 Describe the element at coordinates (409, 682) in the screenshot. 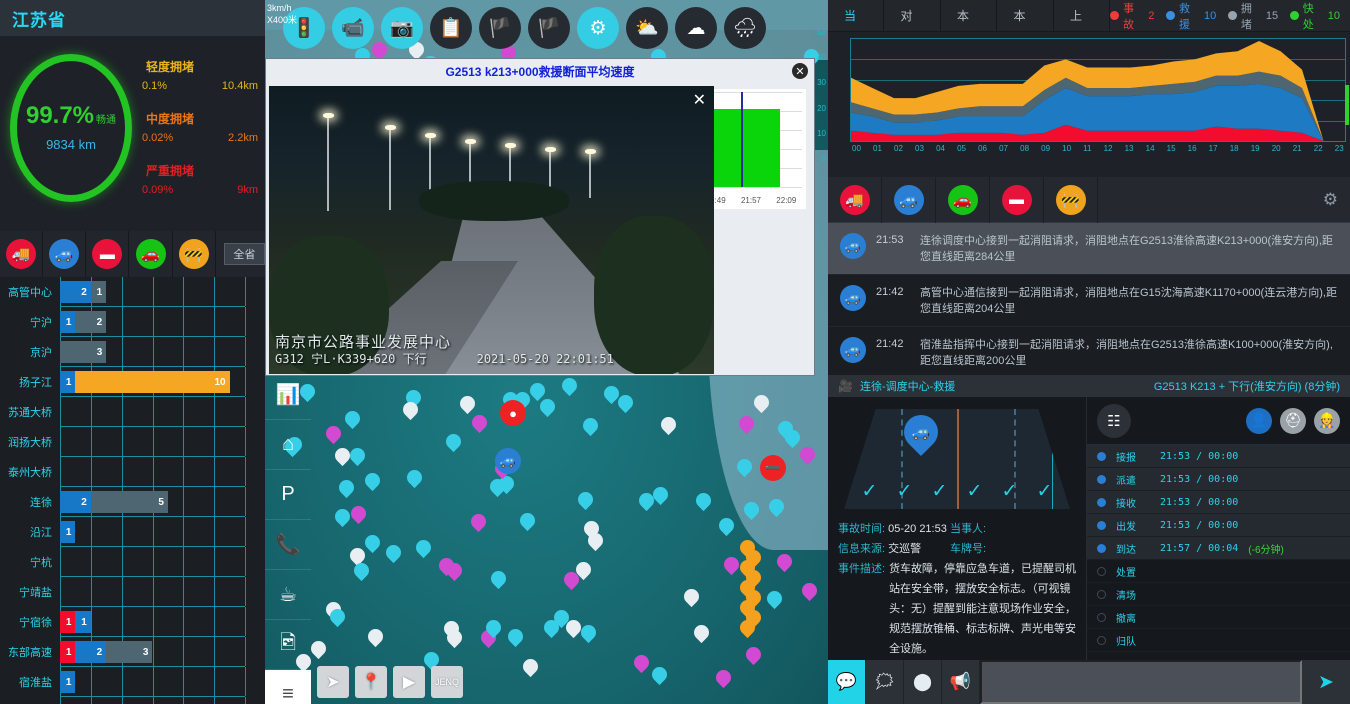

I see `play-icon: ▶` at that location.